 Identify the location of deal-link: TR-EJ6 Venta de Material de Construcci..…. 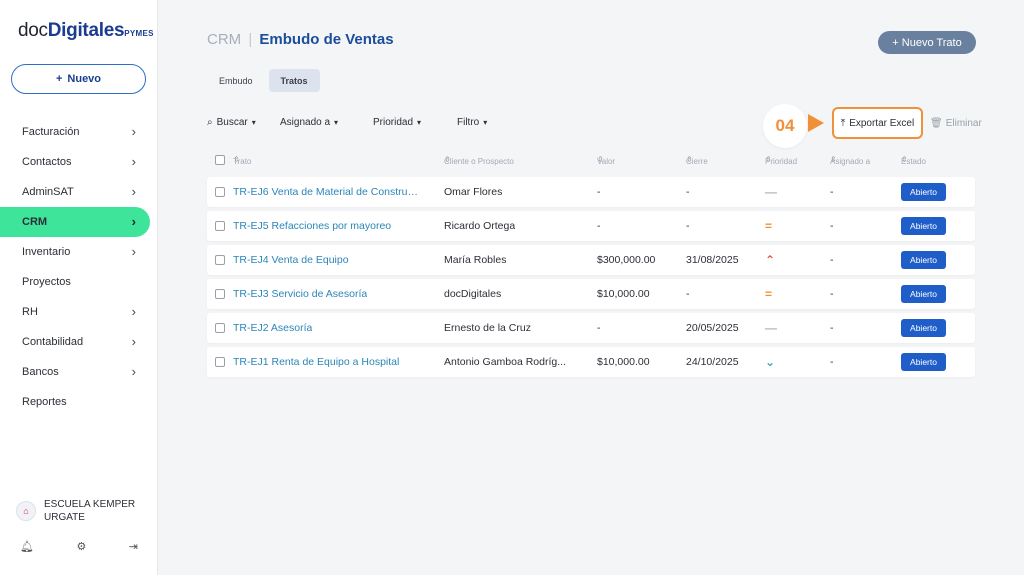
(328, 192).